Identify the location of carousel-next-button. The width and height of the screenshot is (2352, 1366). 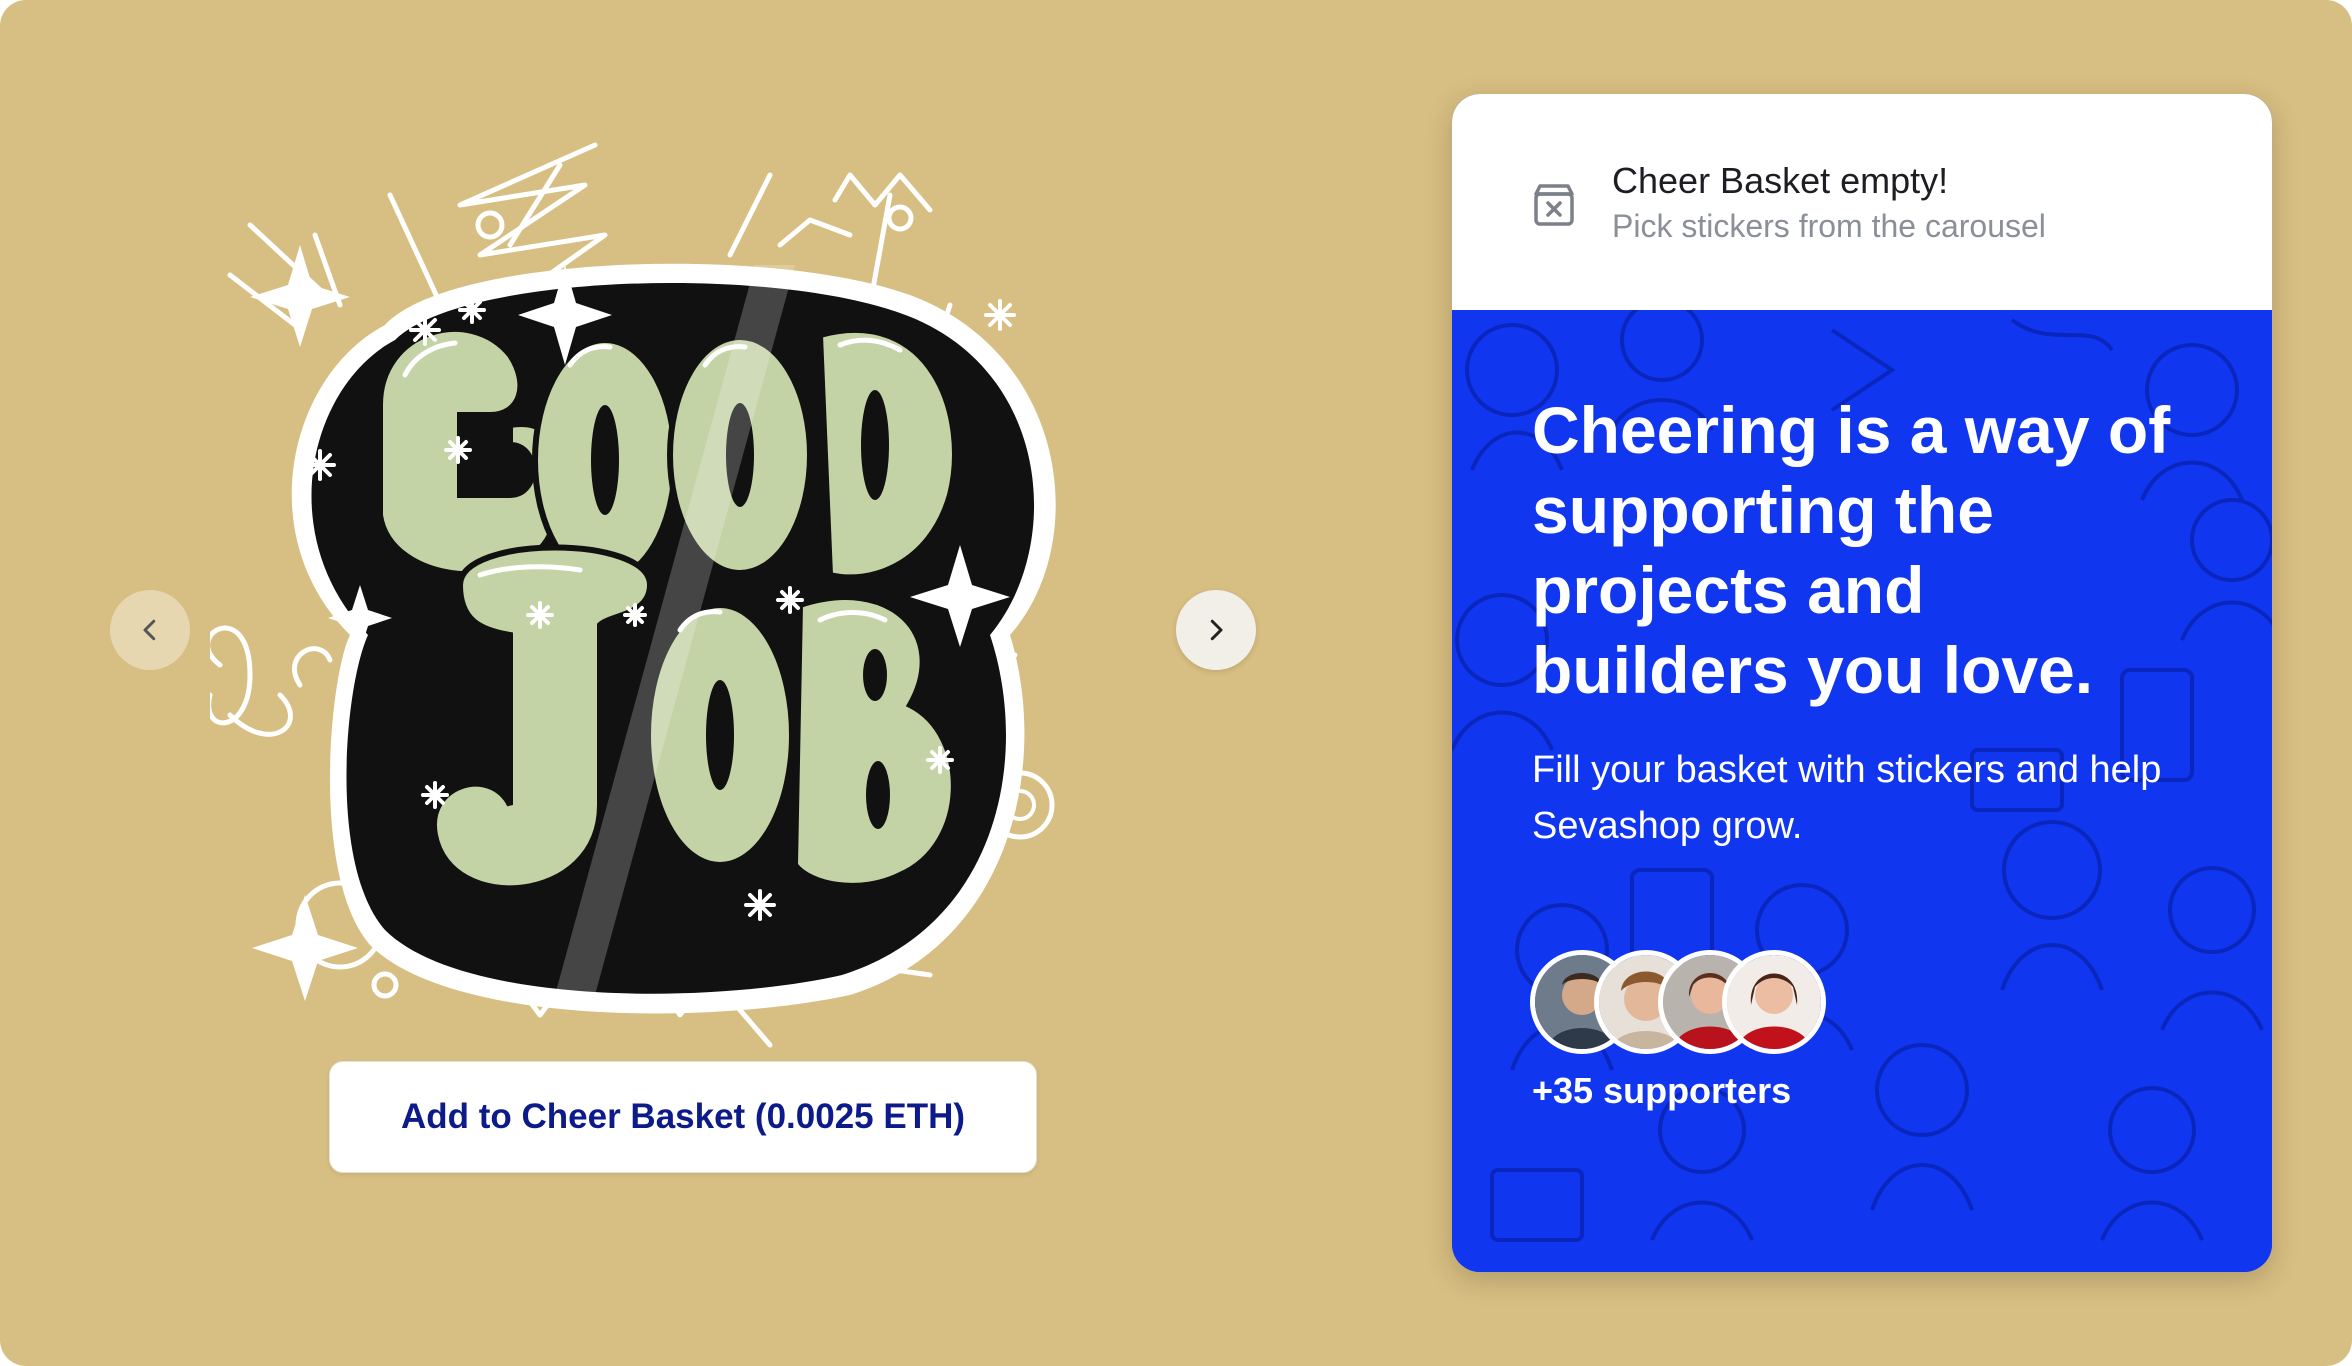
(1216, 630).